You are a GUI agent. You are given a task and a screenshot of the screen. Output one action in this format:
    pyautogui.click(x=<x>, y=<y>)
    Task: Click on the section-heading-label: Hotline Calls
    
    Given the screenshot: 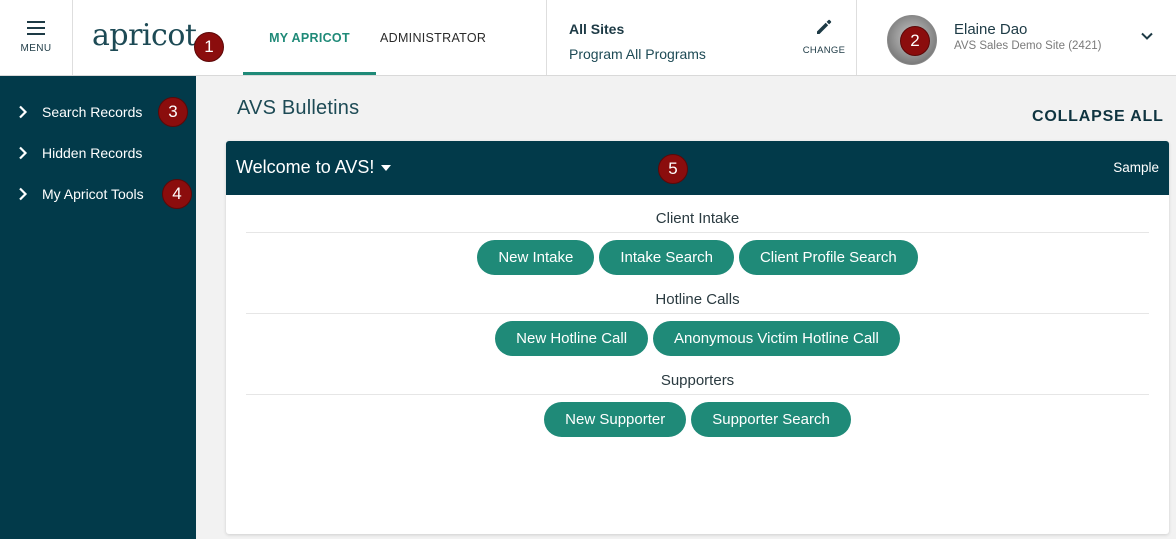 What is the action you would take?
    pyautogui.click(x=697, y=299)
    